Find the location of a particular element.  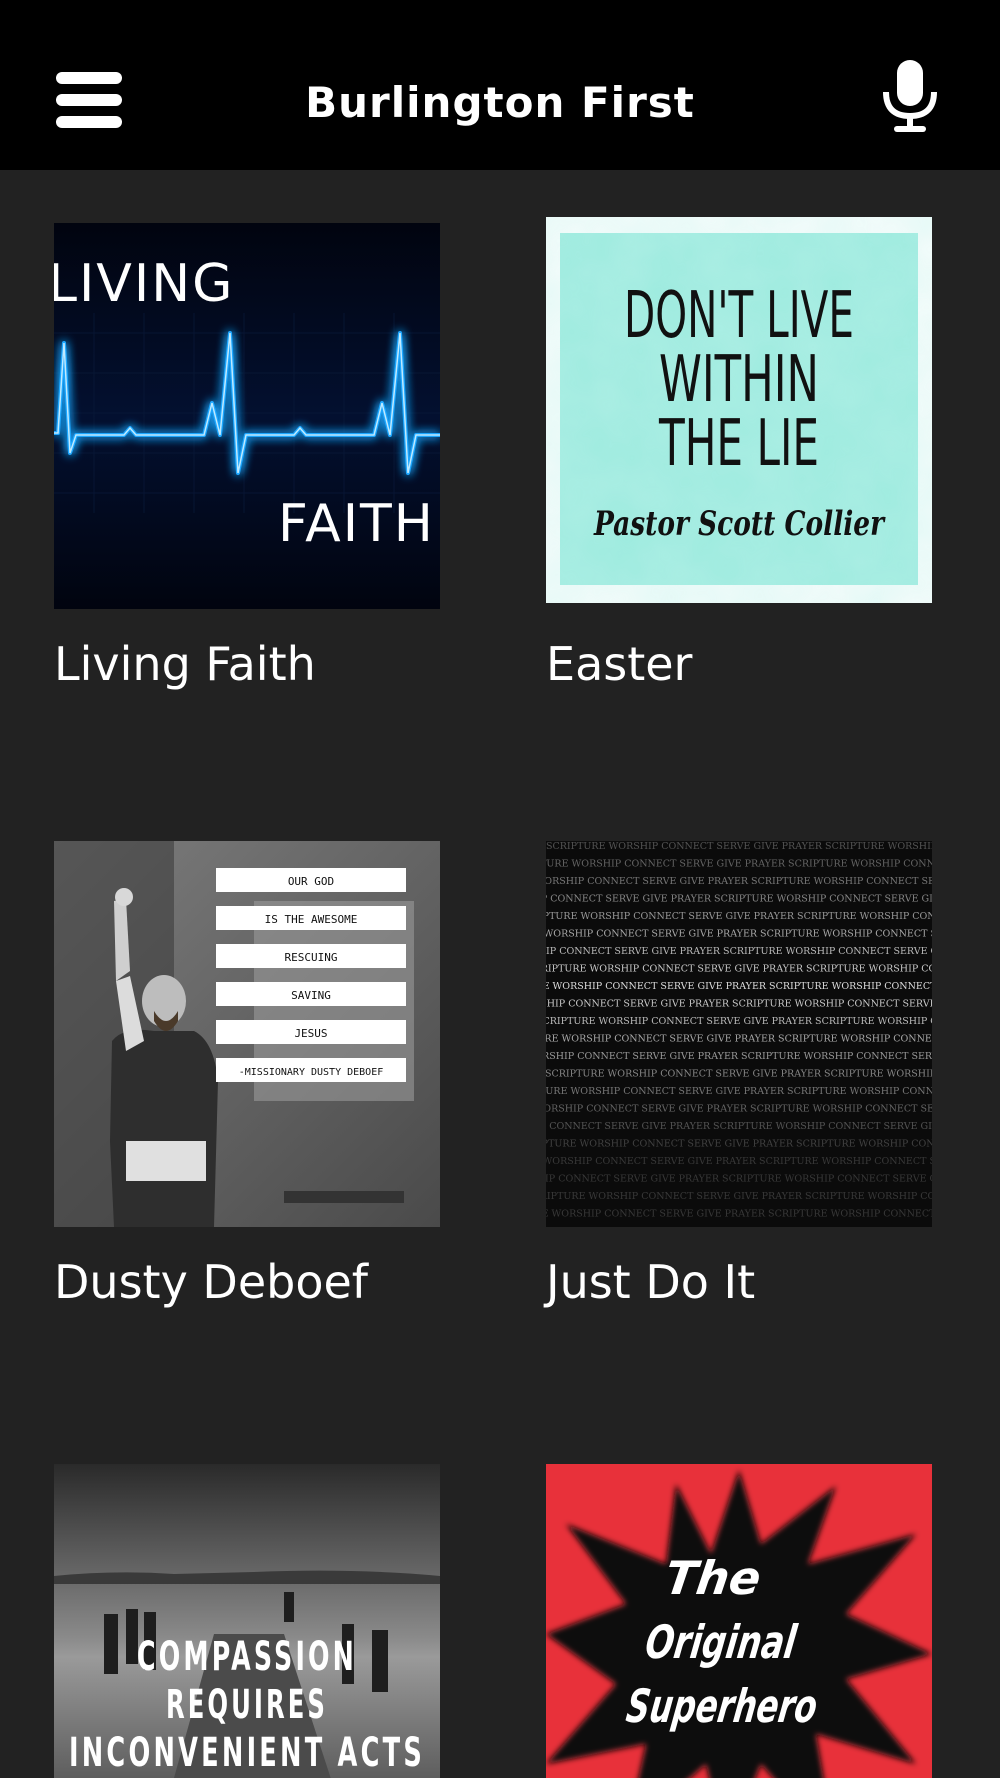

living-faith-artwork: LIVING FAITH is located at coordinates (247, 416).